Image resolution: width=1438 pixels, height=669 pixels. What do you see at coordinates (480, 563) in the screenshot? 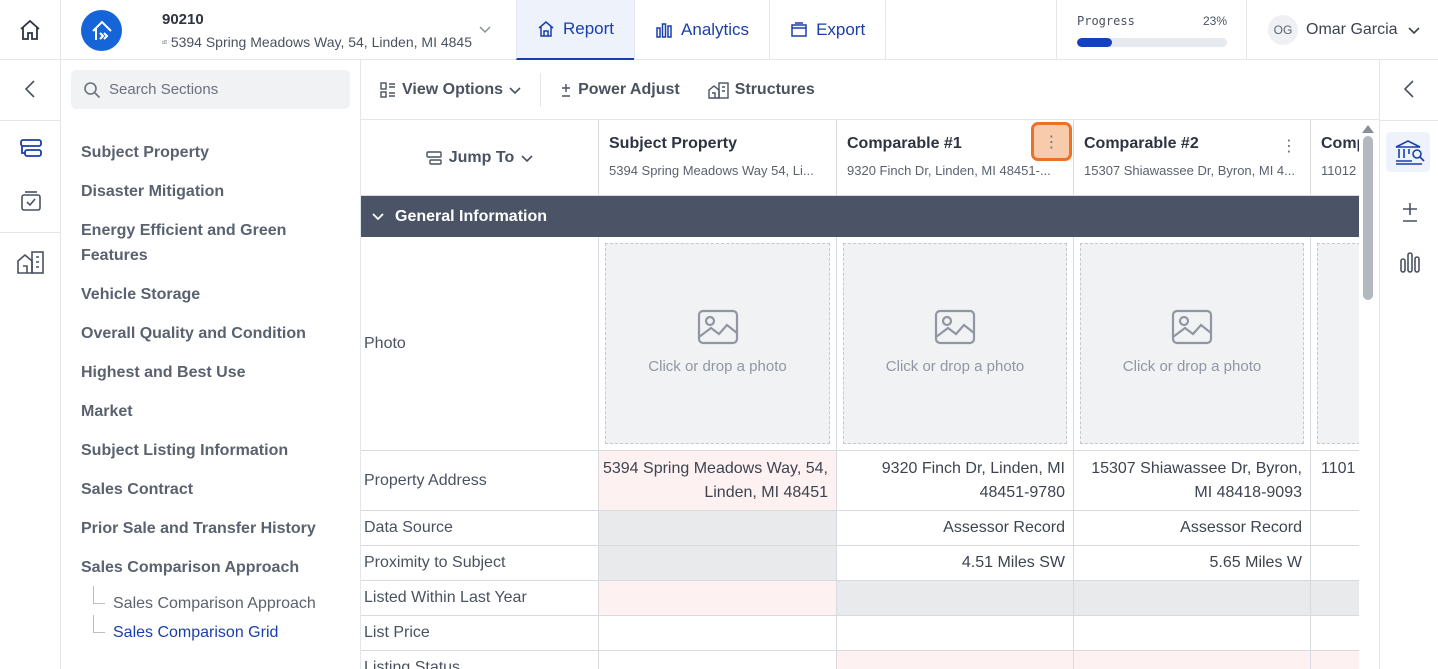
I see `row-label-proximity: Proximity to Subject` at bounding box center [480, 563].